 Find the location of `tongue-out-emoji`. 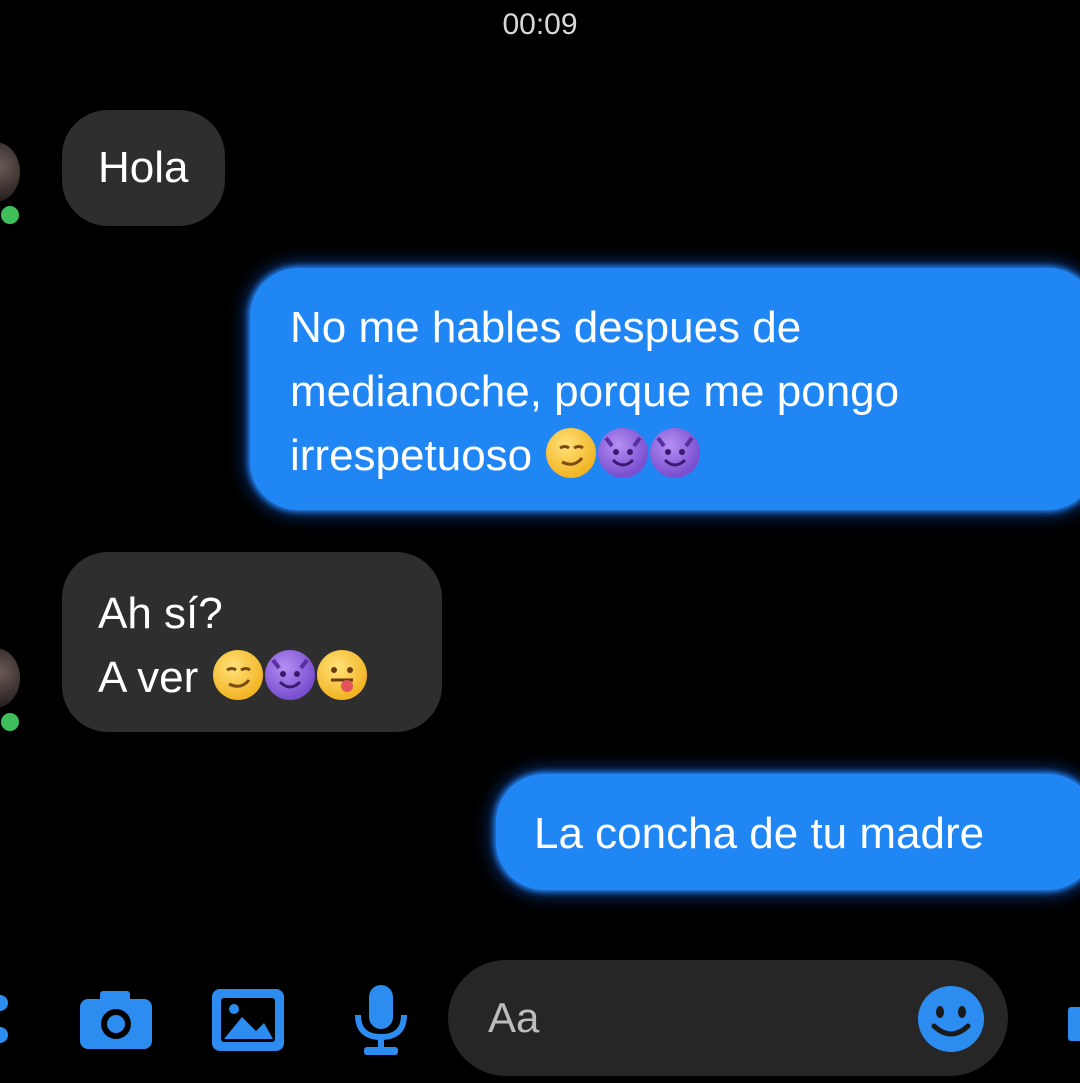

tongue-out-emoji is located at coordinates (341, 675).